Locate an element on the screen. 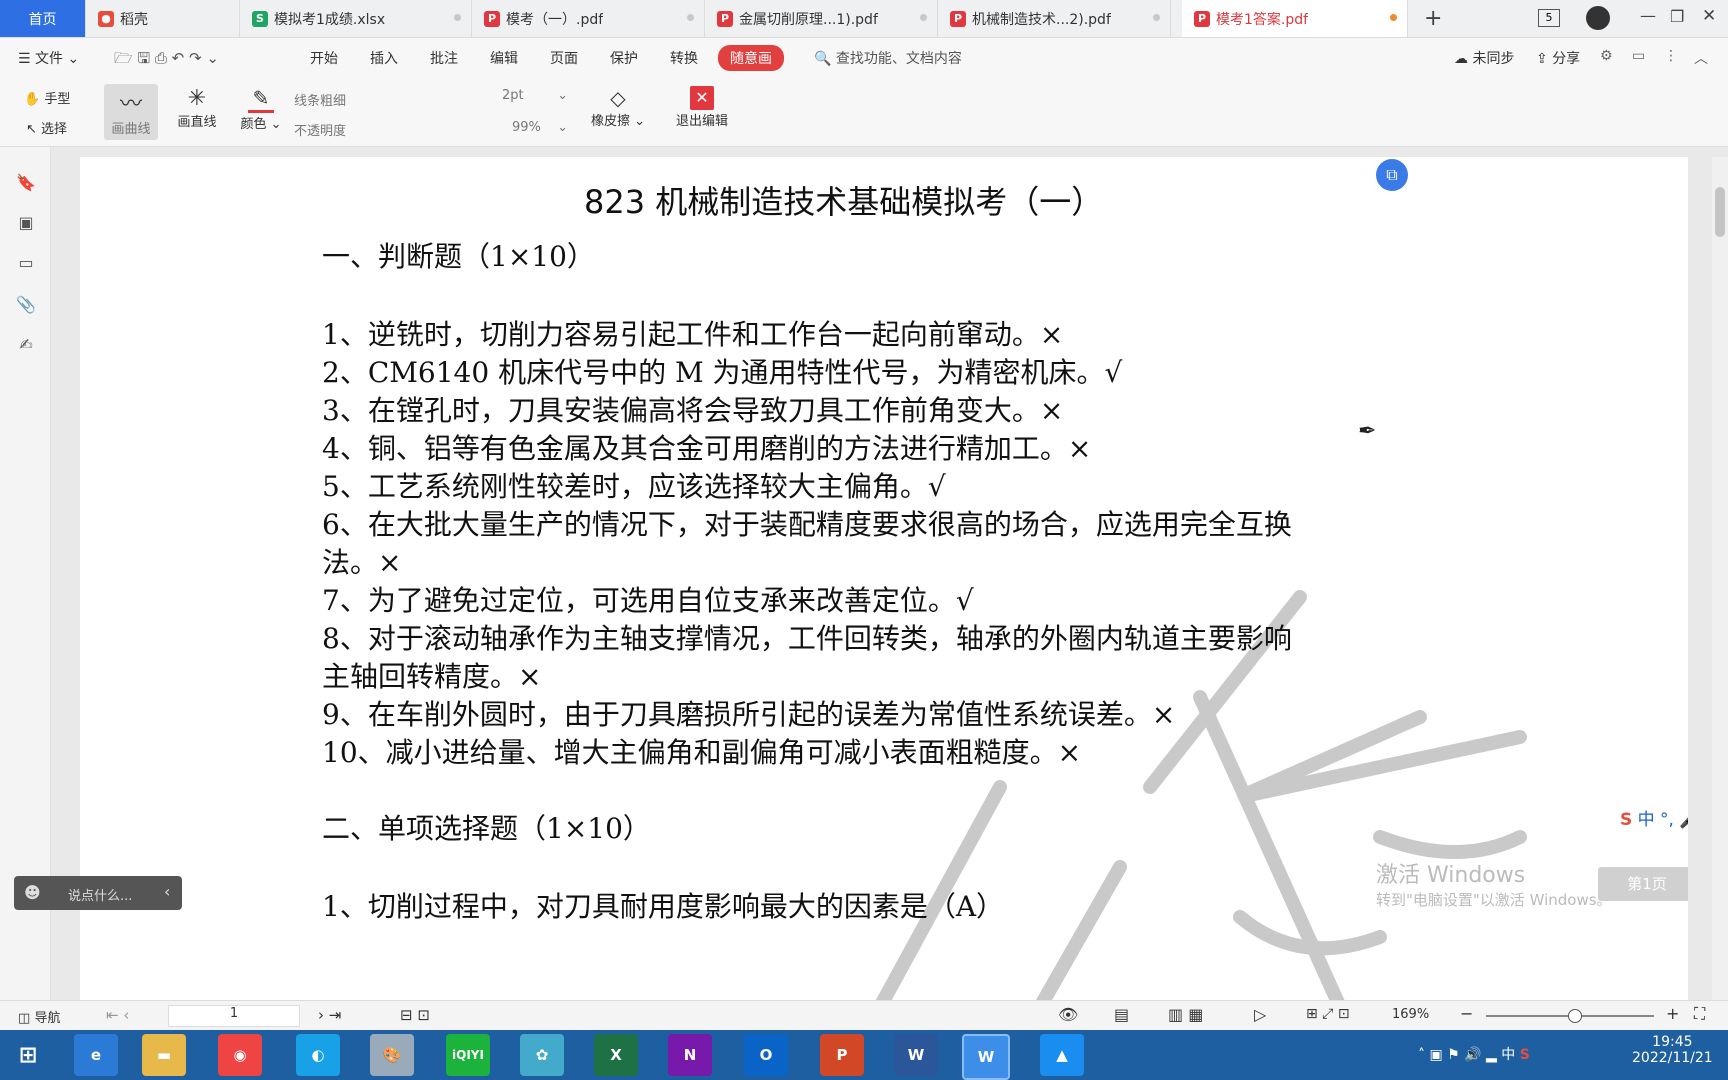  sync-status: ☁ 未同步 is located at coordinates (1484, 58).